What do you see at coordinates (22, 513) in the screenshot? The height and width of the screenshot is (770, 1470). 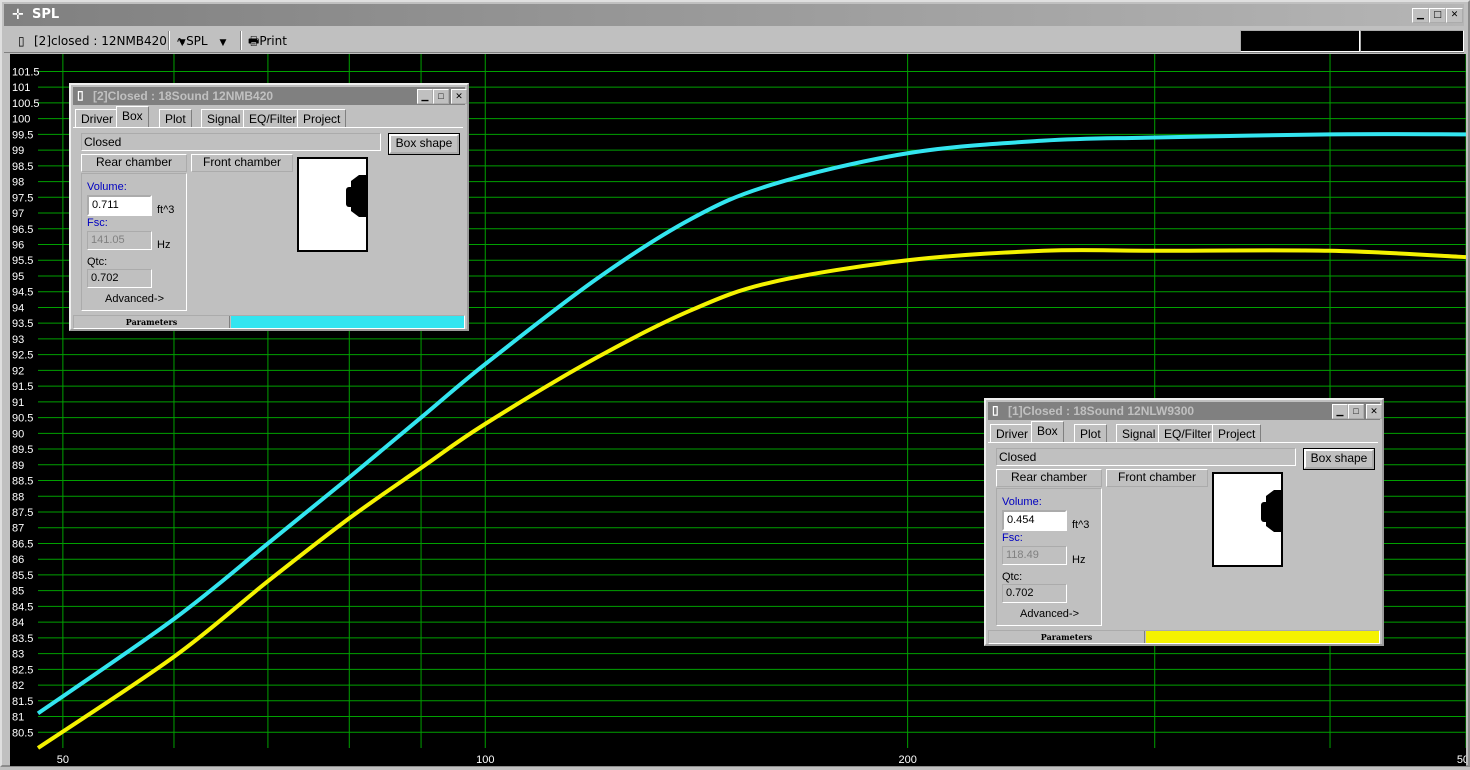 I see `y-tick-label: 87.5` at bounding box center [22, 513].